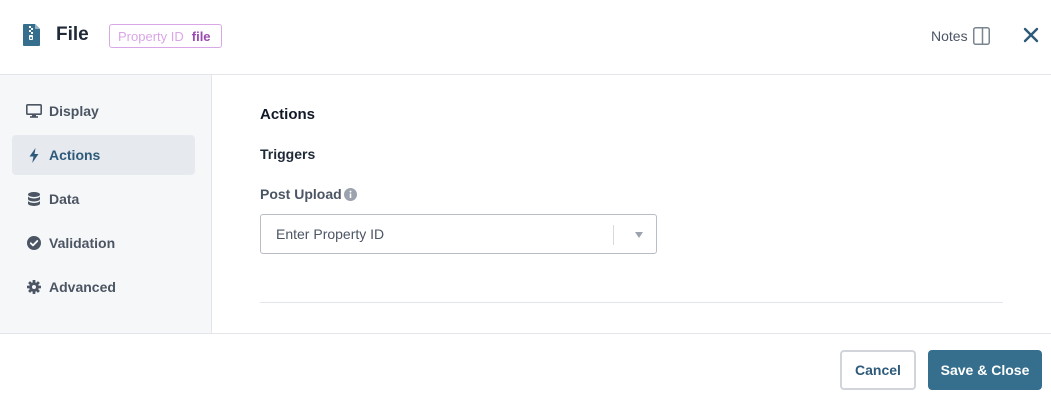  What do you see at coordinates (34, 155) in the screenshot?
I see `lightning-icon` at bounding box center [34, 155].